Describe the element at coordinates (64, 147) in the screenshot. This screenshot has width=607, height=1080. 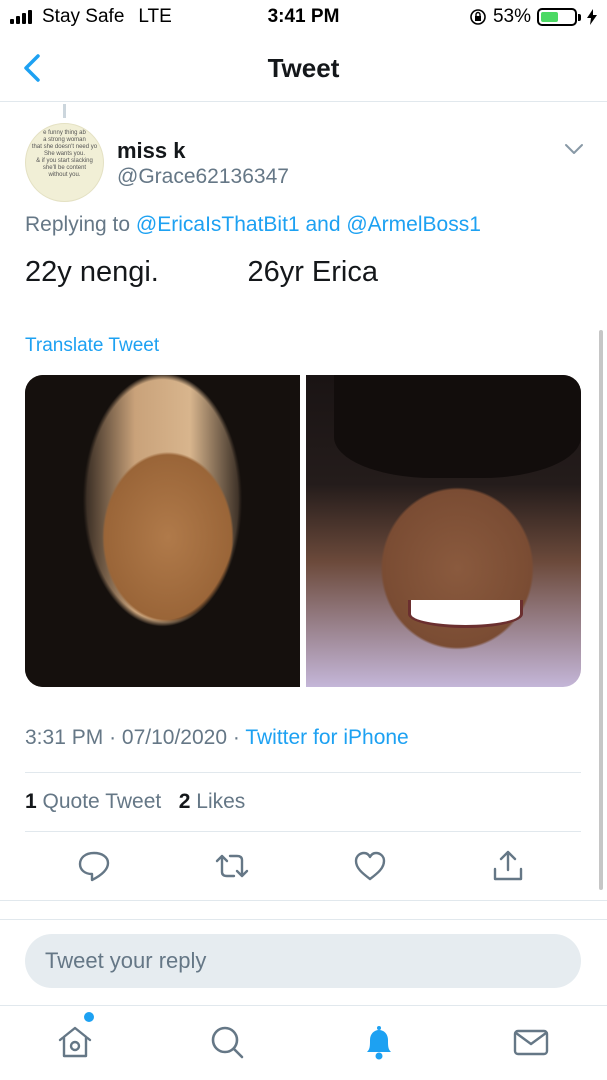
I see `avatar-text-2: that she doesn't need yo` at that location.